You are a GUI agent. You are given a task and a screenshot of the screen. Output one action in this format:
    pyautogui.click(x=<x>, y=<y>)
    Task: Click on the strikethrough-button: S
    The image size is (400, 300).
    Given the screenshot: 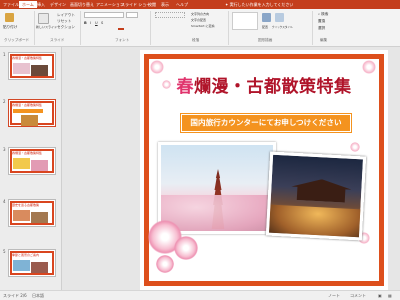 What is the action you would take?
    pyautogui.click(x=102, y=23)
    